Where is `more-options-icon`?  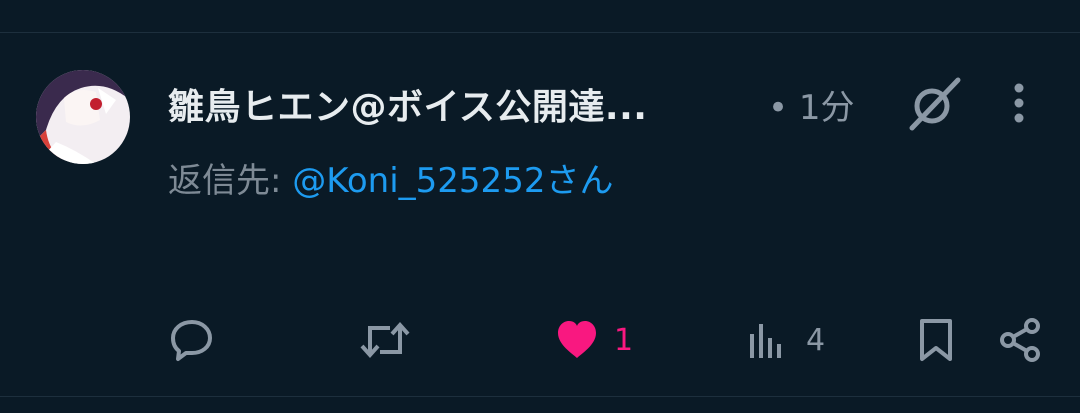 more-options-icon is located at coordinates (1019, 105).